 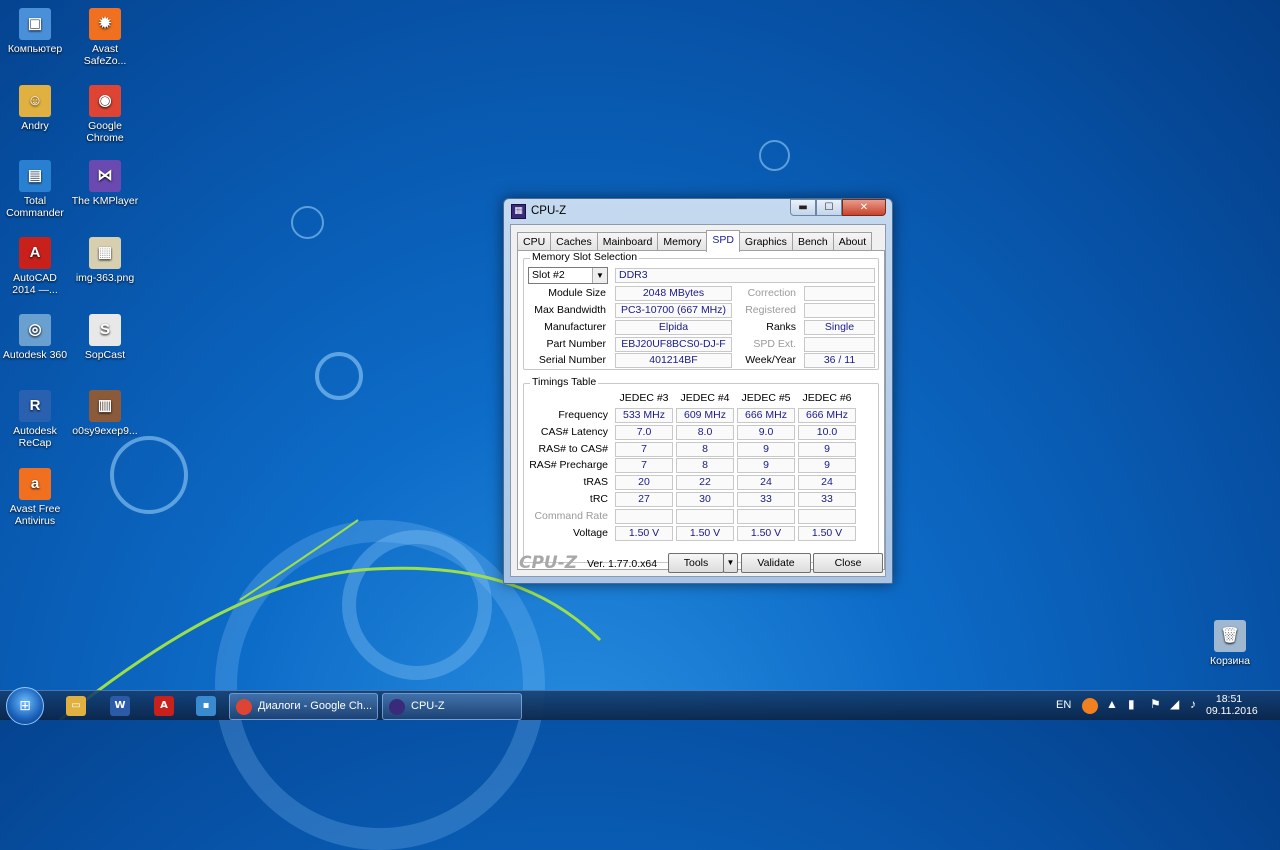 What do you see at coordinates (575, 327) in the screenshot?
I see `manufacturer-label: Manufacturer` at bounding box center [575, 327].